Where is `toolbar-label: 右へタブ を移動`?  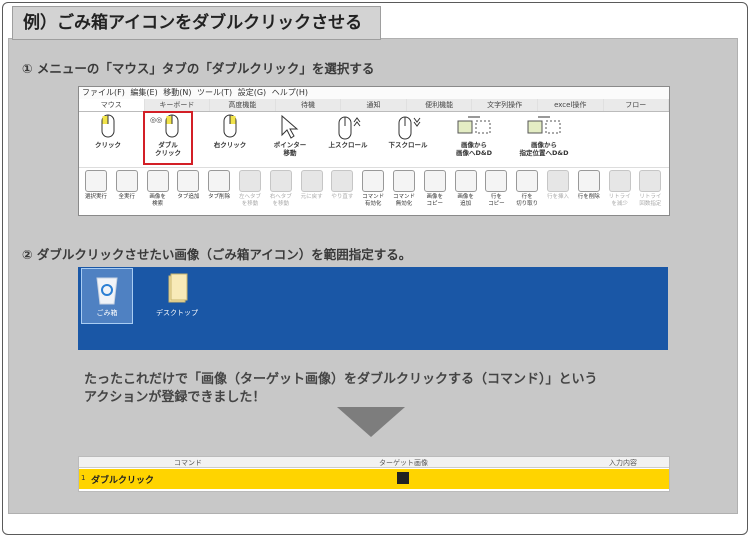
toolbar-label: 右へタブ を移動 is located at coordinates (280, 200).